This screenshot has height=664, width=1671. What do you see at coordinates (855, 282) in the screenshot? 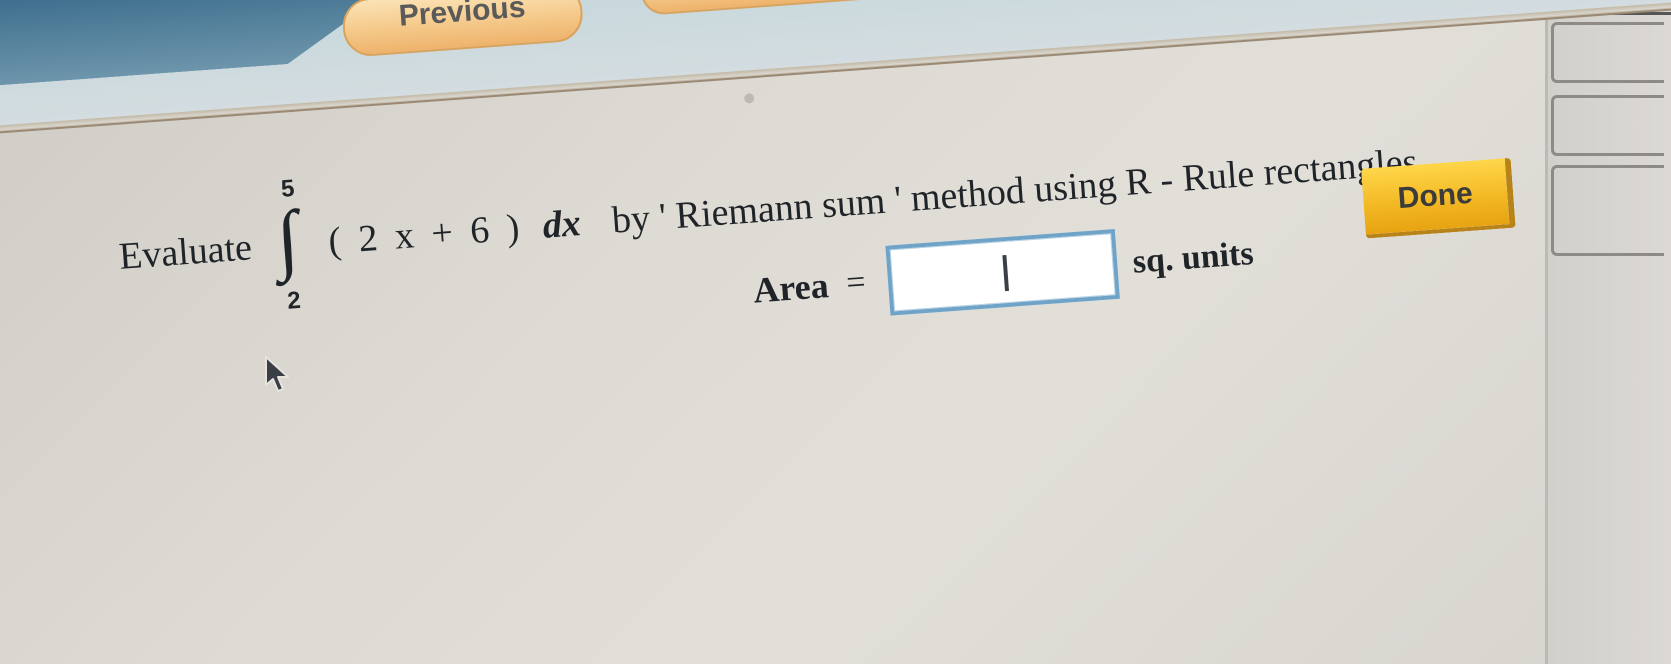
I see `equals-sign: =` at bounding box center [855, 282].